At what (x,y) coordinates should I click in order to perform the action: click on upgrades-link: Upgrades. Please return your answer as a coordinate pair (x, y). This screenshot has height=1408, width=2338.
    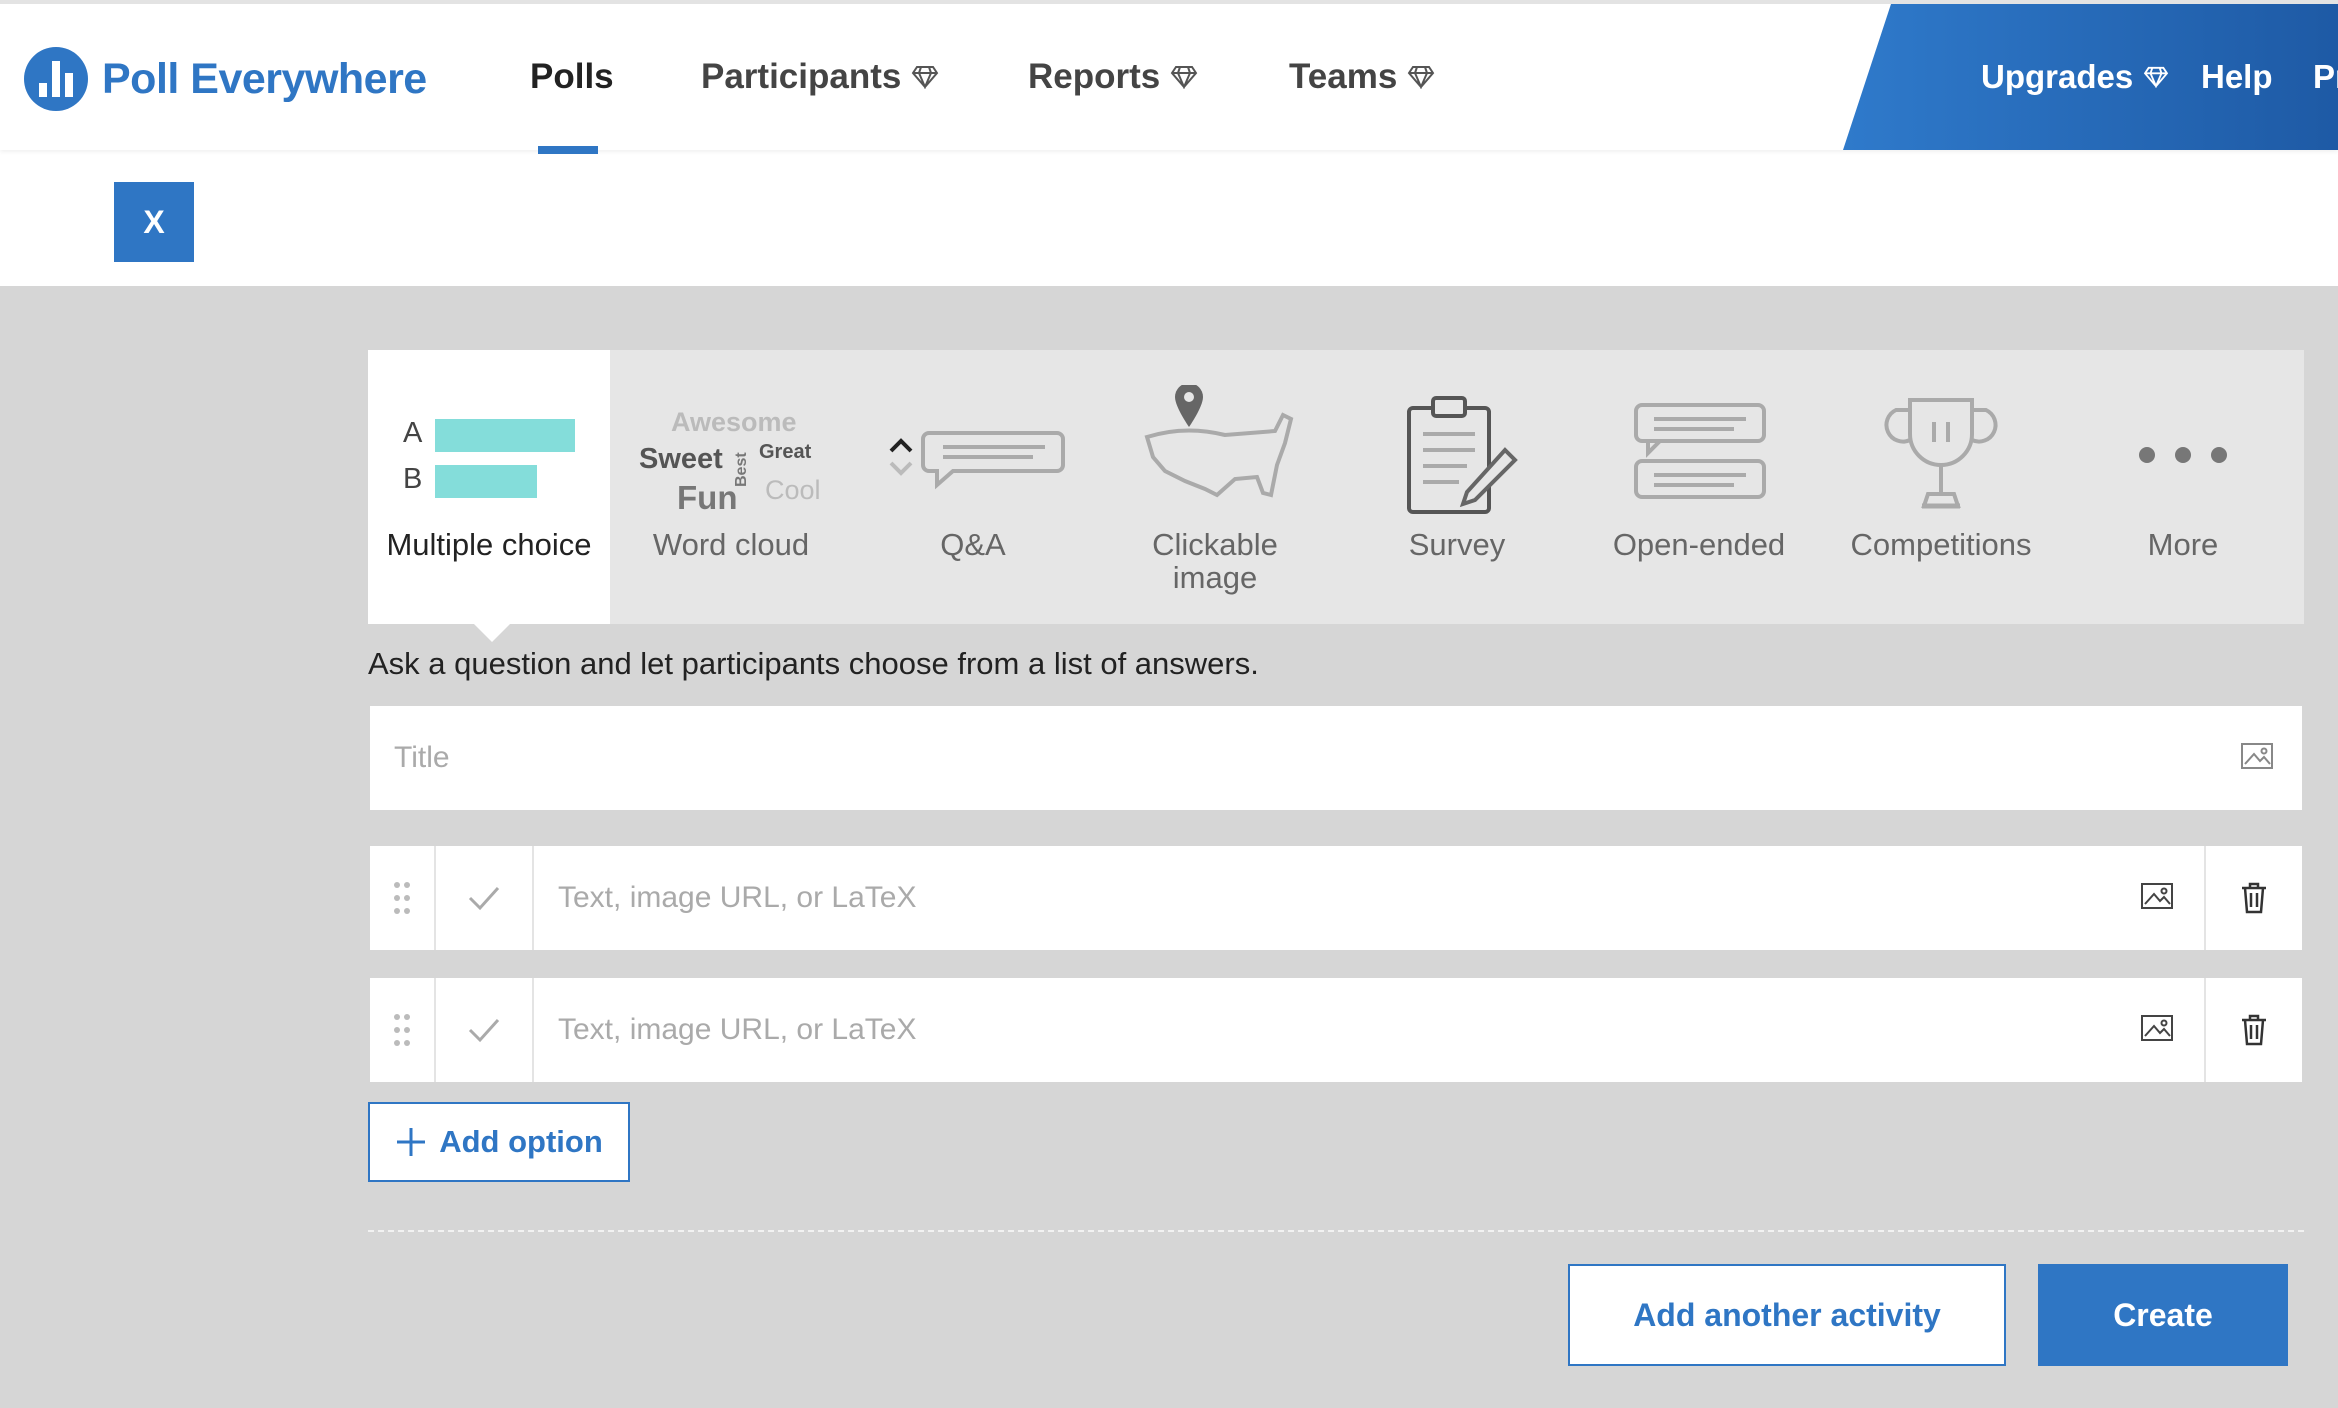
    Looking at the image, I should click on (2075, 77).